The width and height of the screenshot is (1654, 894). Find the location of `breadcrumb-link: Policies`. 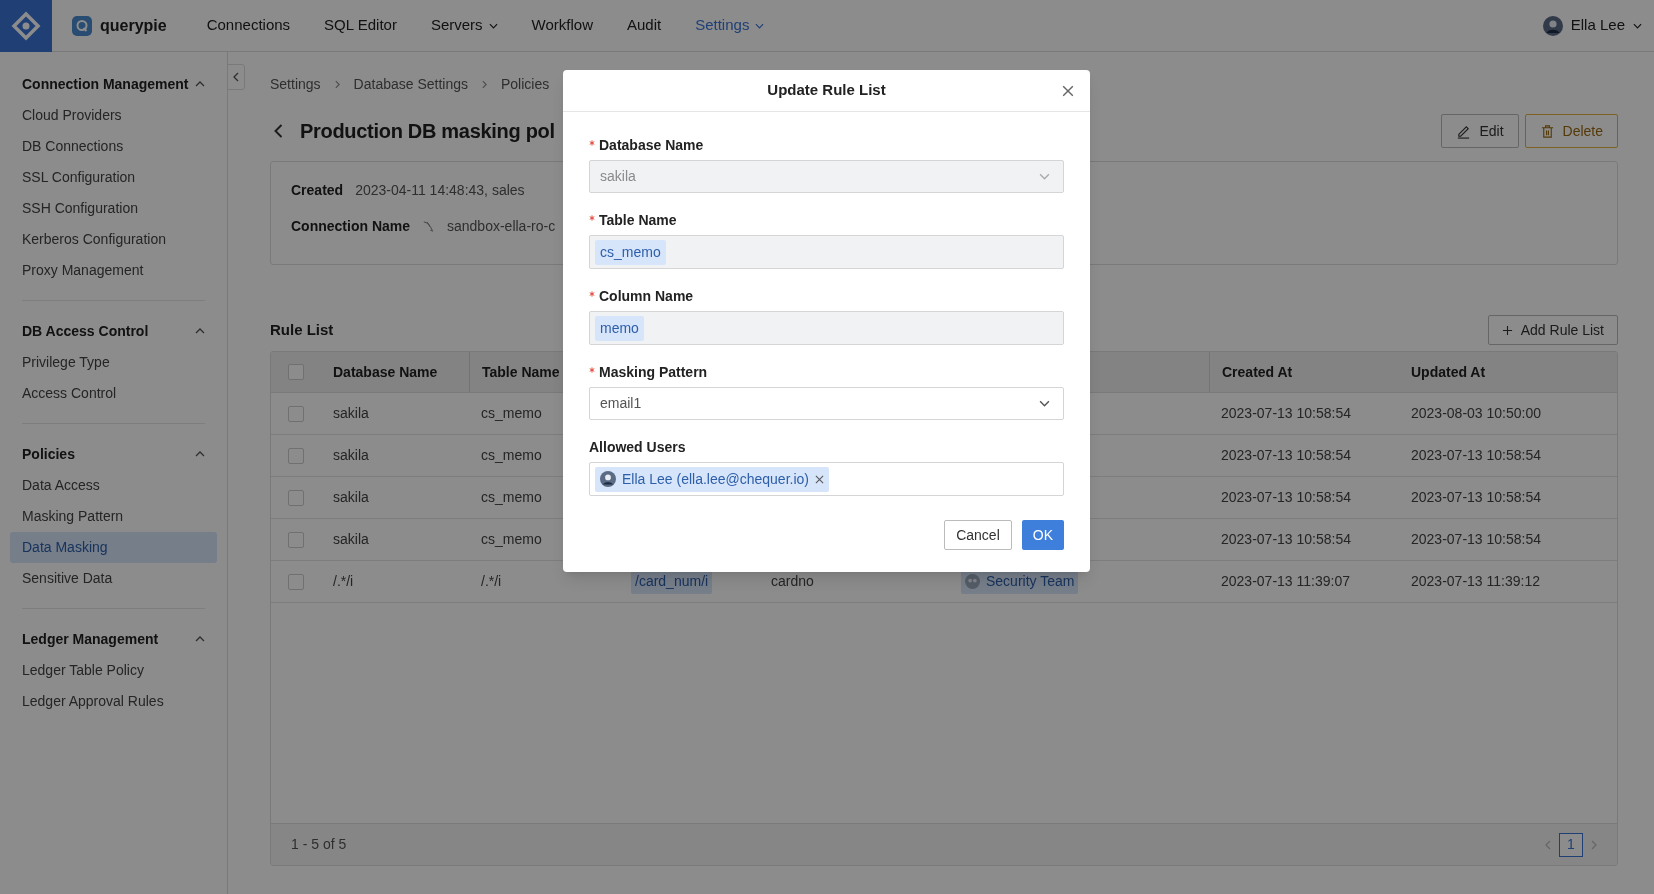

breadcrumb-link: Policies is located at coordinates (525, 84).